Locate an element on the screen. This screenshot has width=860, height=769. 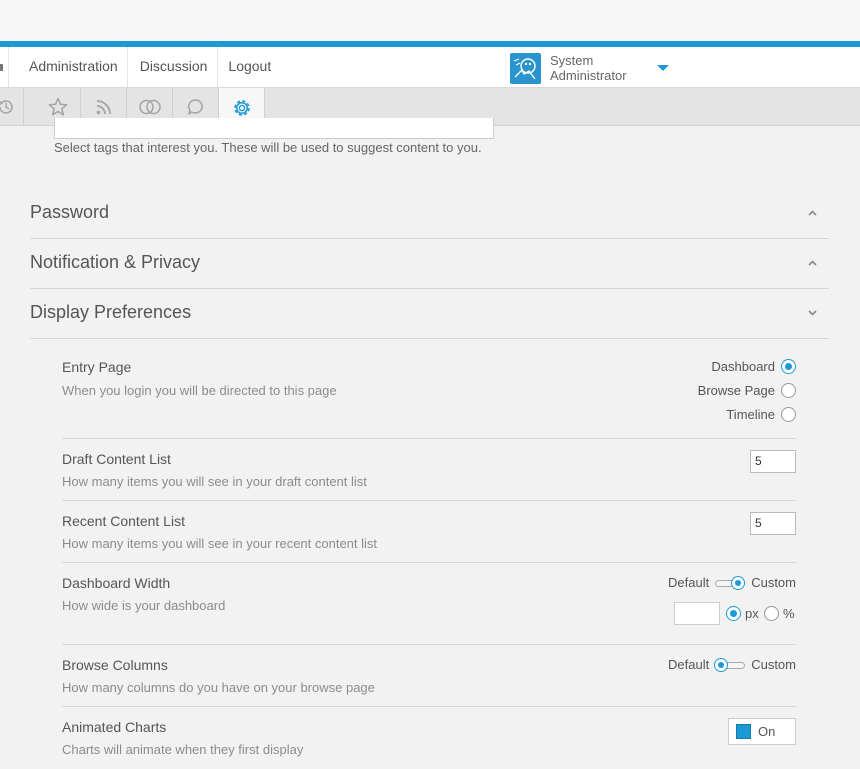
radio-label: px is located at coordinates (752, 613).